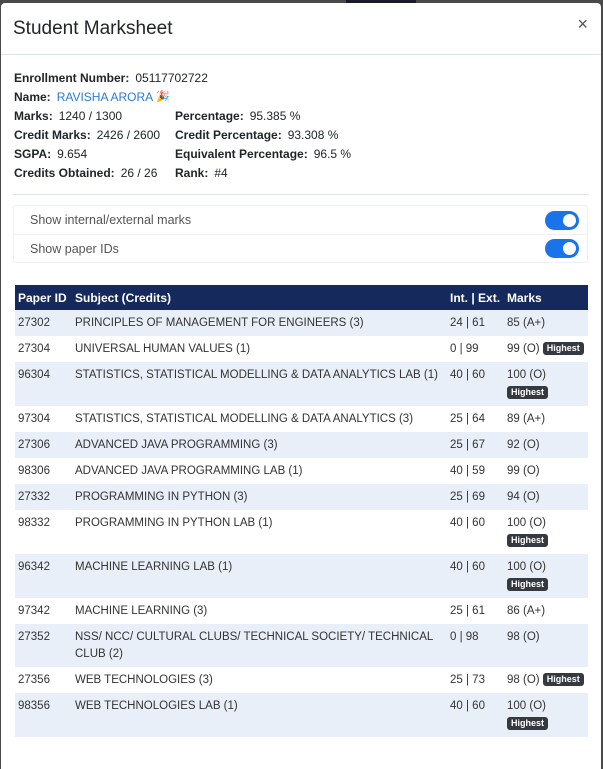 The width and height of the screenshot is (603, 769). Describe the element at coordinates (34, 680) in the screenshot. I see `paper-id-cell: 27356` at that location.